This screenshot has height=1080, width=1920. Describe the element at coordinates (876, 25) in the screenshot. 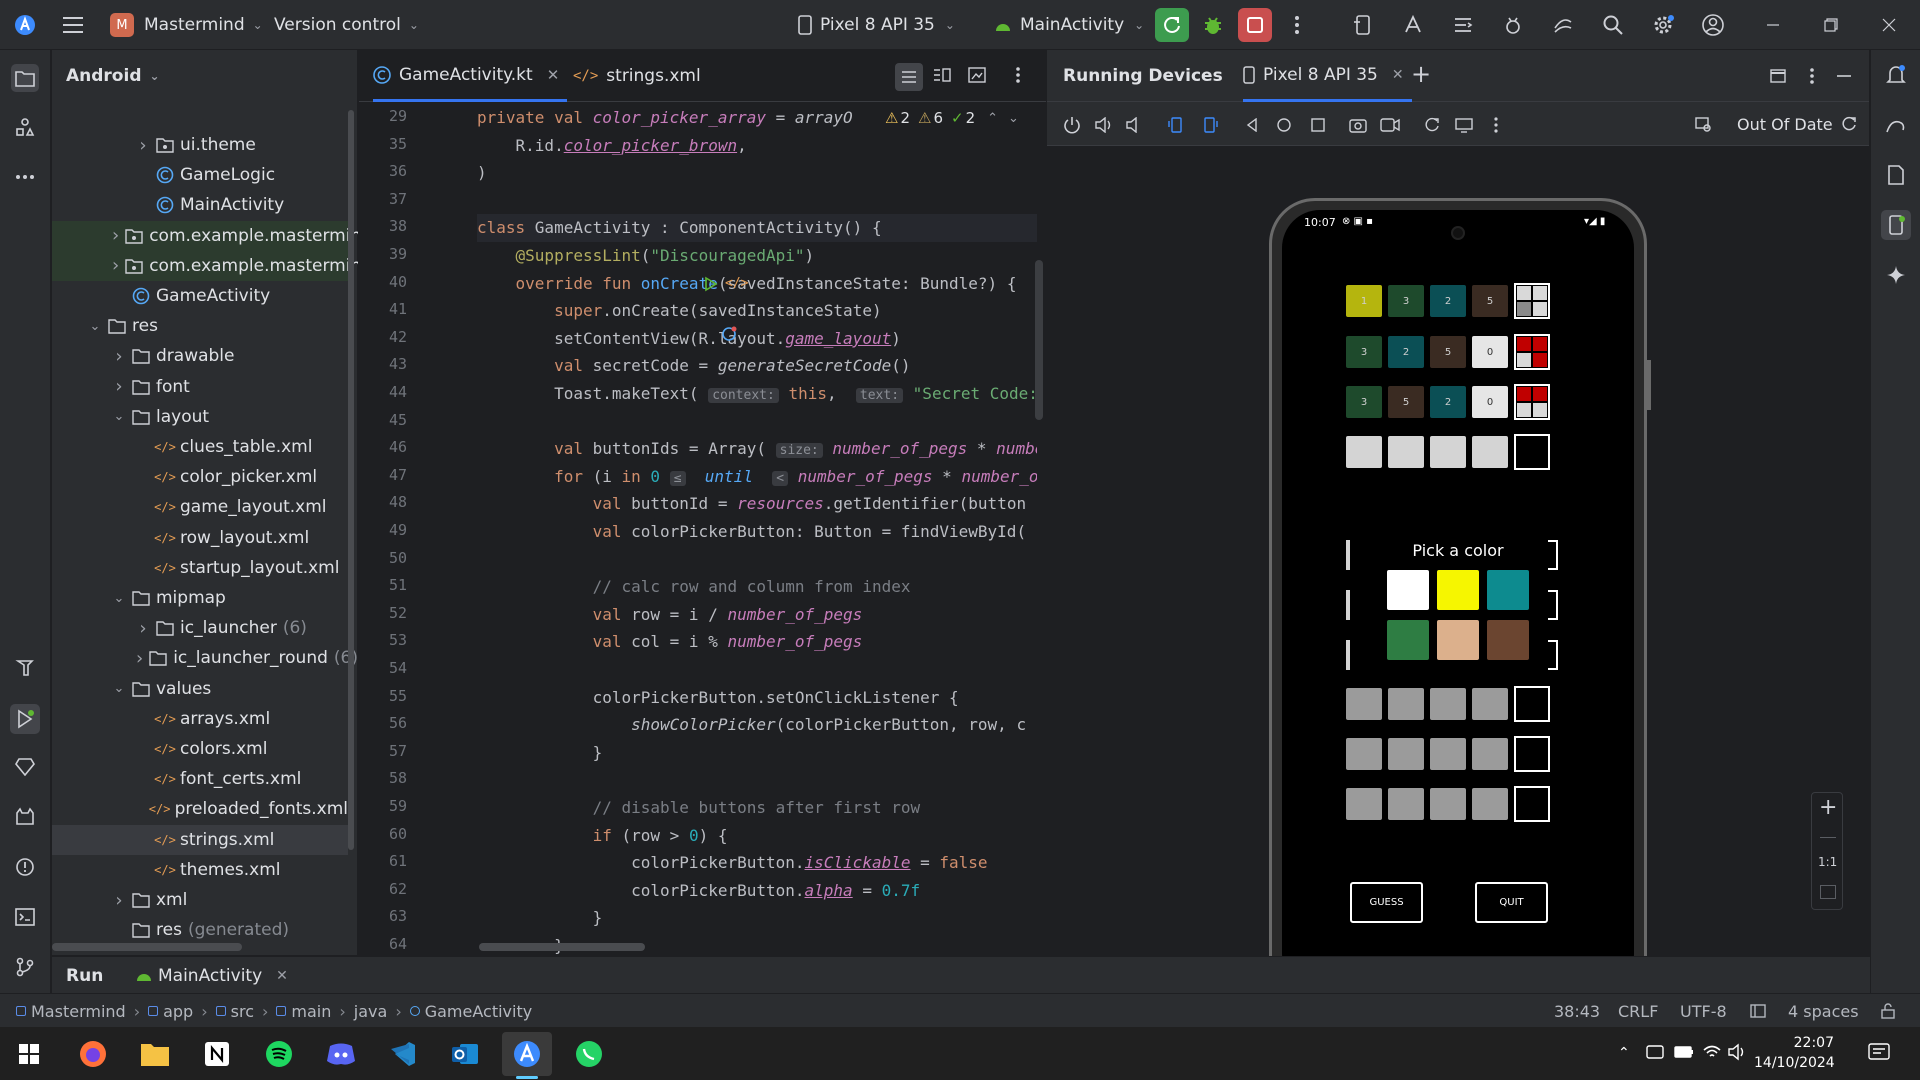

I see `device-selector: Pixel 8 API 35 ⌄` at that location.